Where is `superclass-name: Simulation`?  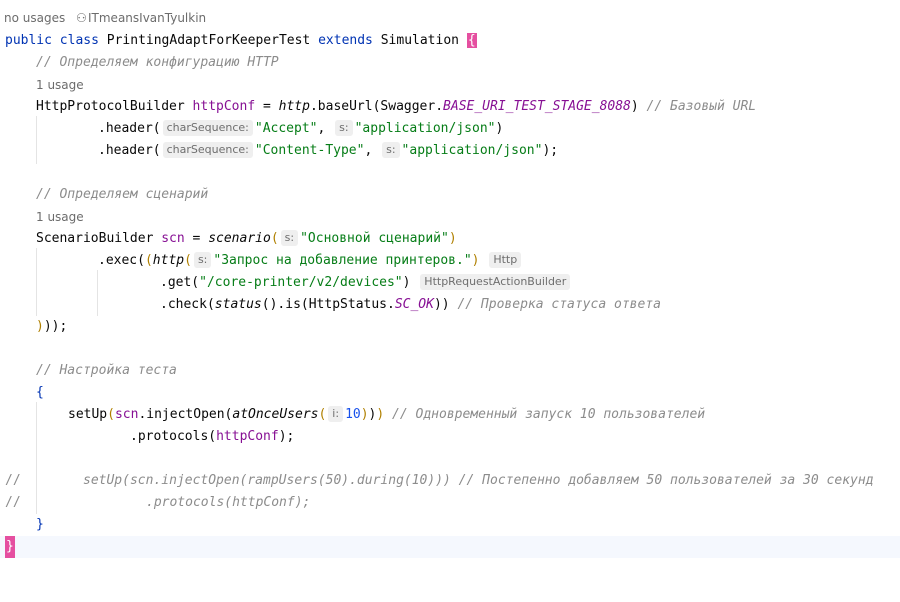 superclass-name: Simulation is located at coordinates (419, 40).